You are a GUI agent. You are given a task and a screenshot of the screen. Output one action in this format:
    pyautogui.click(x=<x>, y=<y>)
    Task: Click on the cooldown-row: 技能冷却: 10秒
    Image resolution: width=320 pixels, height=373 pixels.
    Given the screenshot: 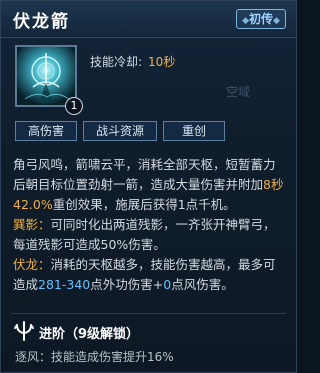 What is the action you would take?
    pyautogui.click(x=132, y=61)
    